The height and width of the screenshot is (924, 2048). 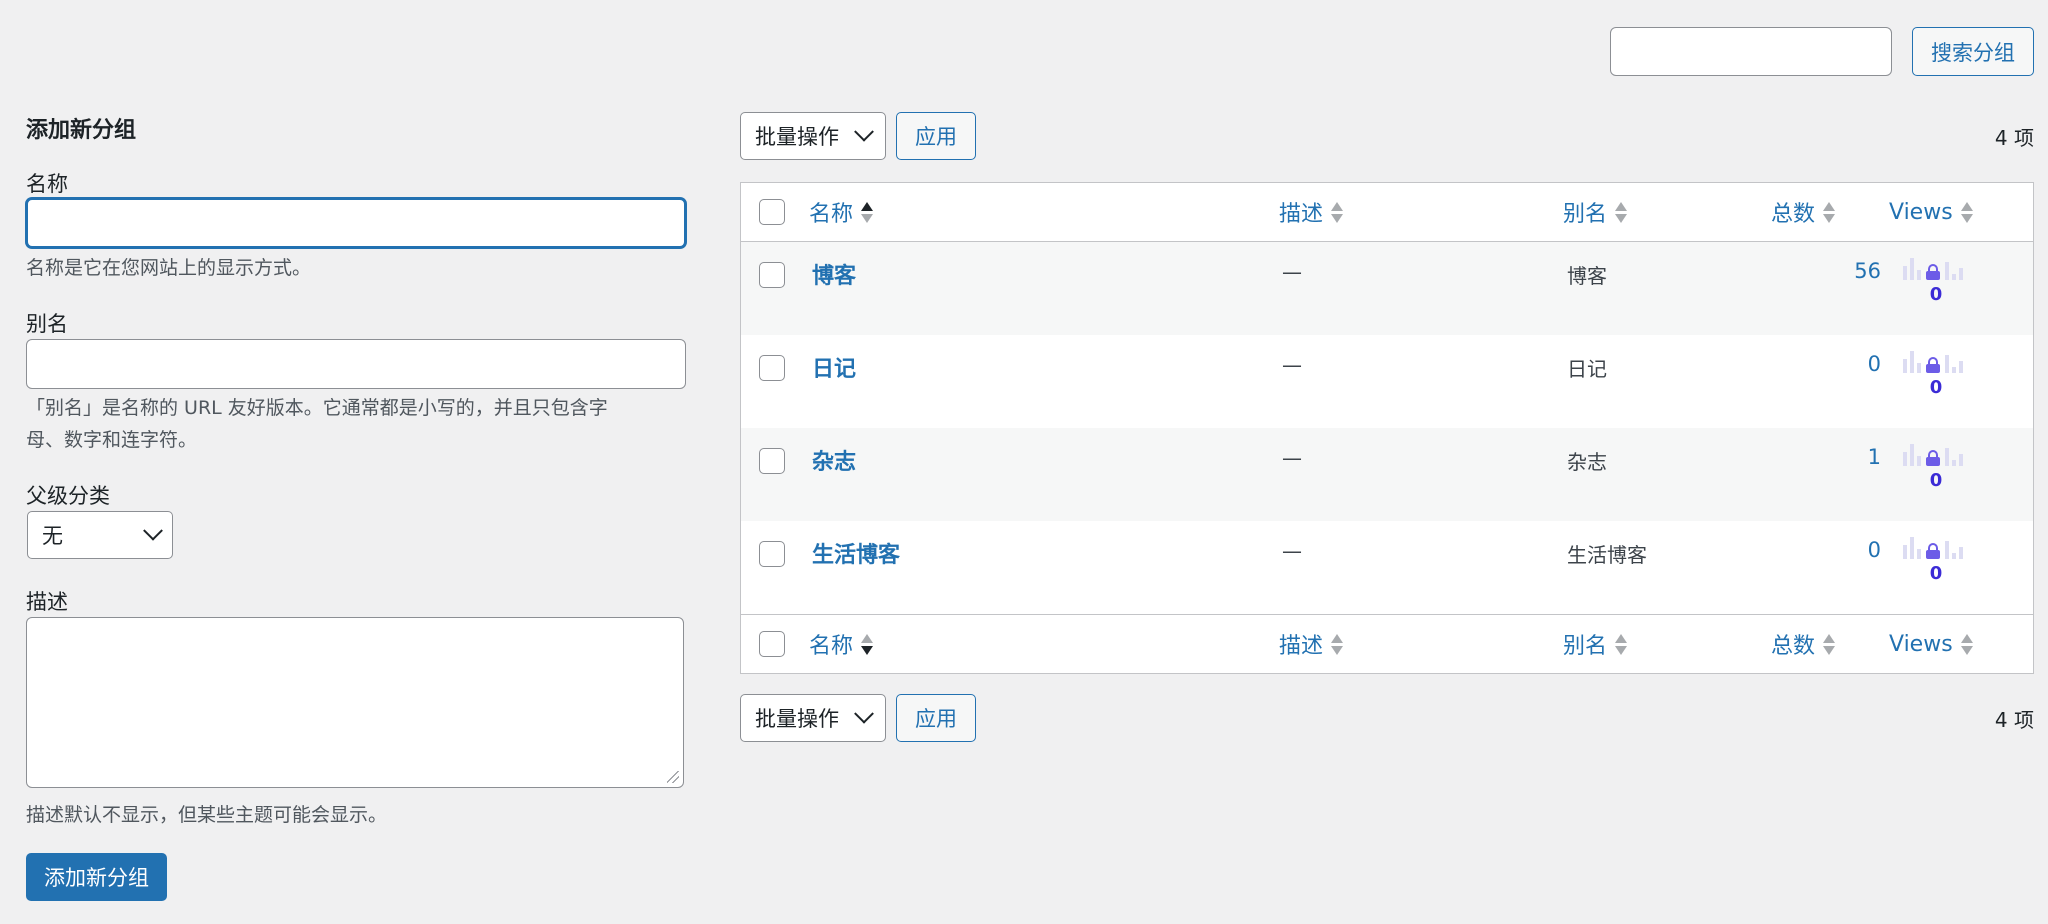 What do you see at coordinates (1387, 718) in the screenshot?
I see `tablenav-bottom: 批量操作 应用 4 项` at bounding box center [1387, 718].